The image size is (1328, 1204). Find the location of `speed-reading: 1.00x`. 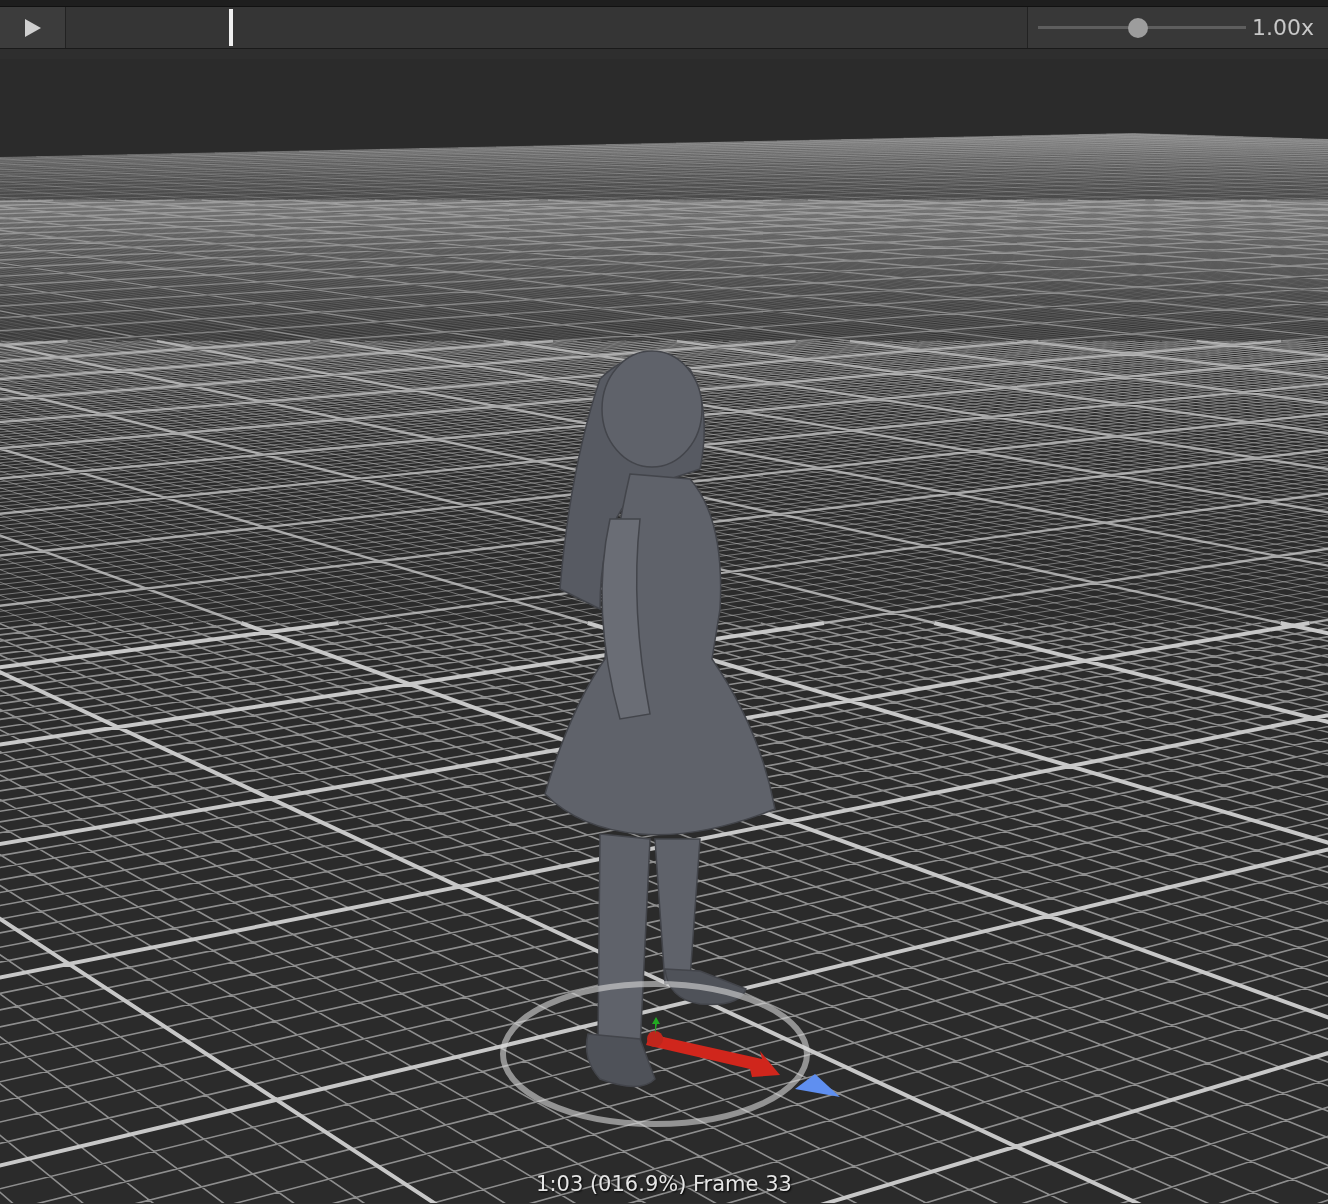

speed-reading: 1.00x is located at coordinates (1283, 27).